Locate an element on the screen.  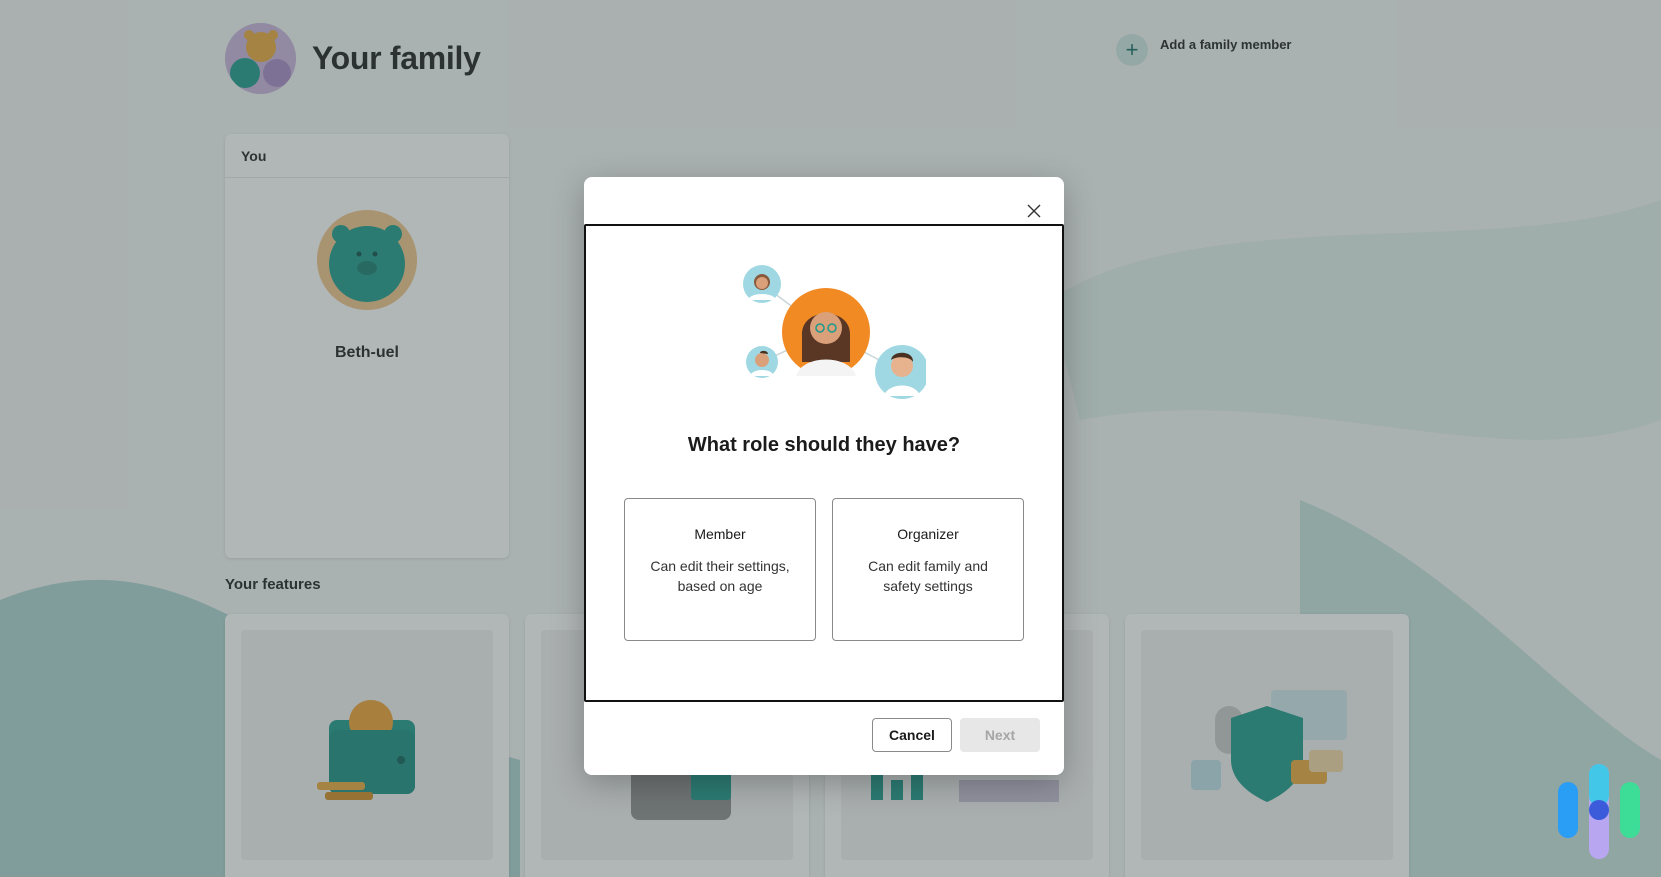
role-question: What role should they have? is located at coordinates (824, 445).